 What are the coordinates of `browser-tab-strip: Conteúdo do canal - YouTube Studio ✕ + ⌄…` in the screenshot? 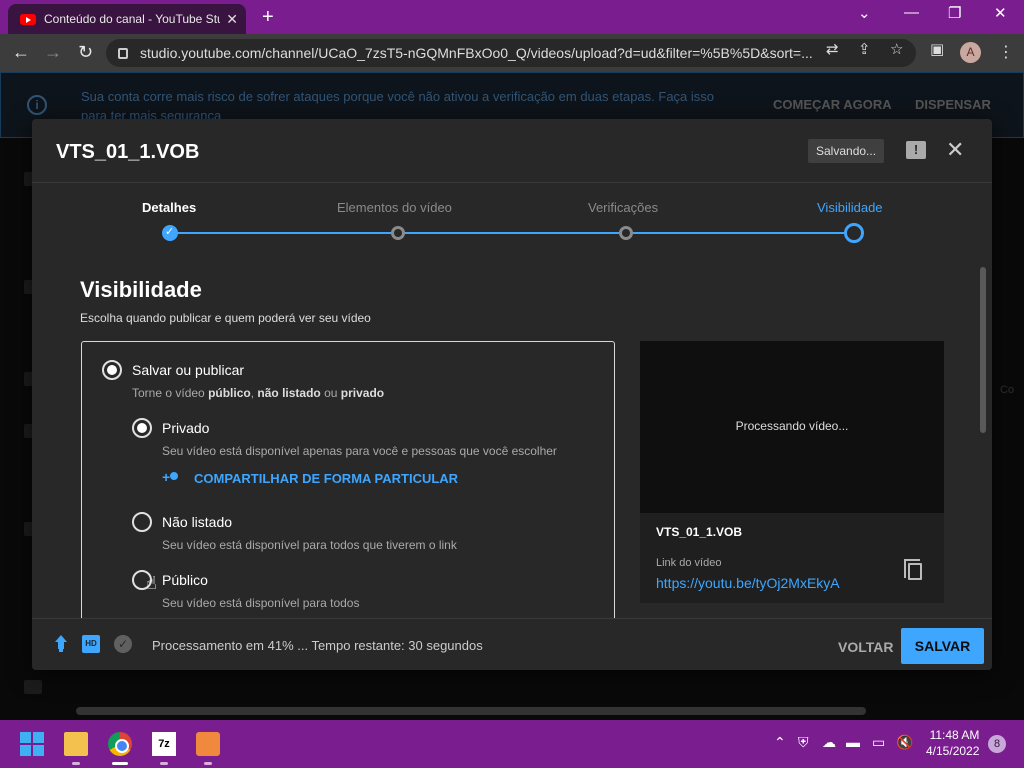 It's located at (512, 17).